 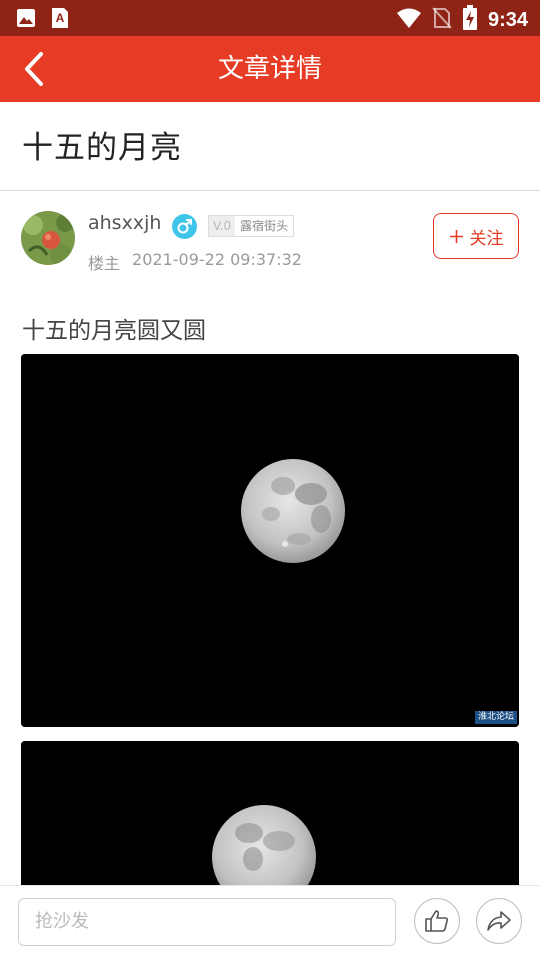 I want to click on comment-input: 抢沙发, so click(x=207, y=922).